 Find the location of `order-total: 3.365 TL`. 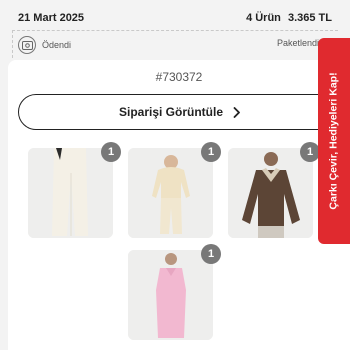

order-total: 3.365 TL is located at coordinates (309, 18).